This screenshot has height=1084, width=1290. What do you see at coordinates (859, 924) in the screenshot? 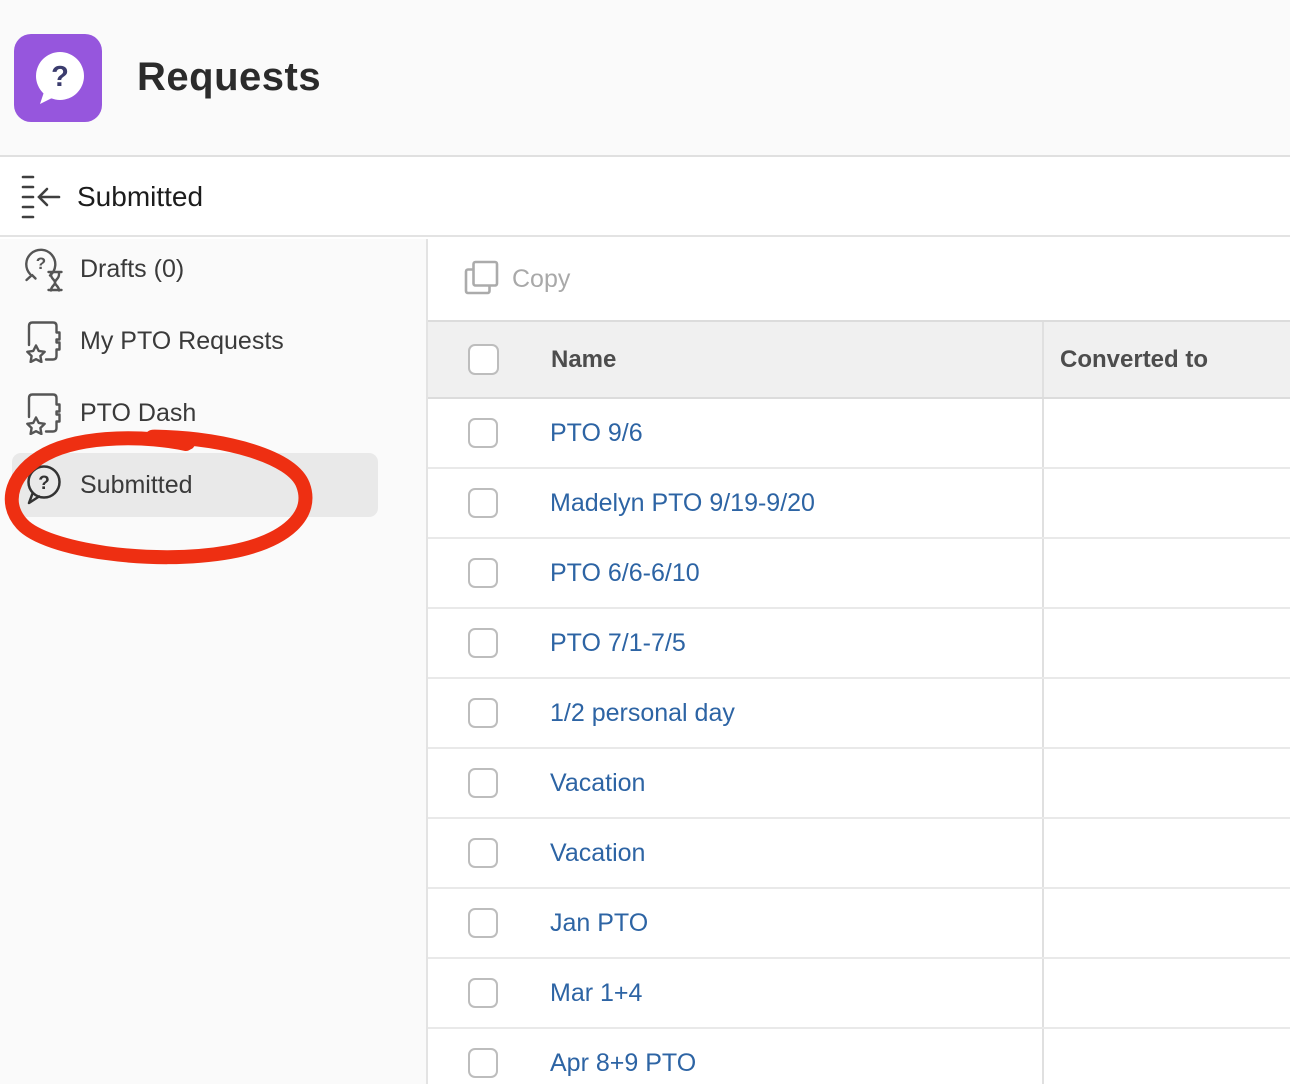
I see `table-row: Jan PTO` at bounding box center [859, 924].